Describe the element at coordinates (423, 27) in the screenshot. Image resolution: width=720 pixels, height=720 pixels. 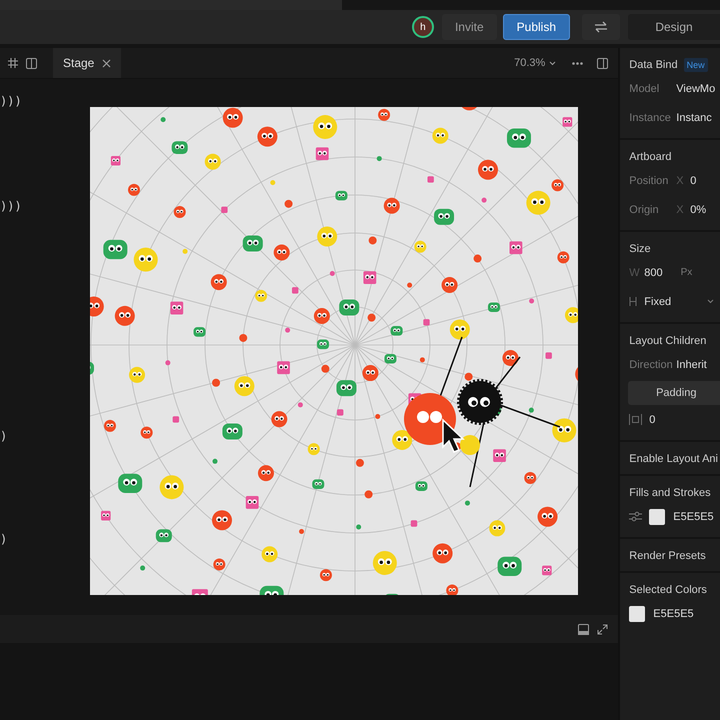
I see `user-avatar: h` at that location.